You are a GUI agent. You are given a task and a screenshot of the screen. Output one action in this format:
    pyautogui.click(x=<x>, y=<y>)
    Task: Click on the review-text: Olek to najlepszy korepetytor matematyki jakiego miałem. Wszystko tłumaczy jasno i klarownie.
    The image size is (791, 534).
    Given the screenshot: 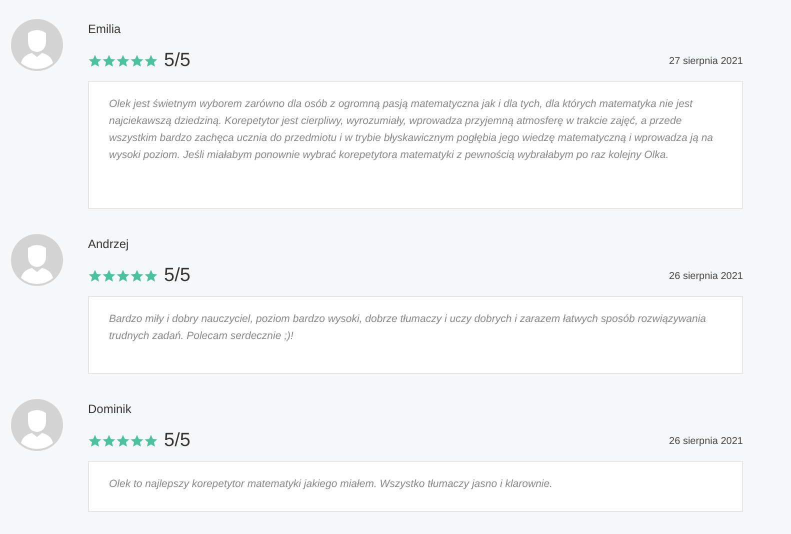 What is the action you would take?
    pyautogui.click(x=331, y=484)
    